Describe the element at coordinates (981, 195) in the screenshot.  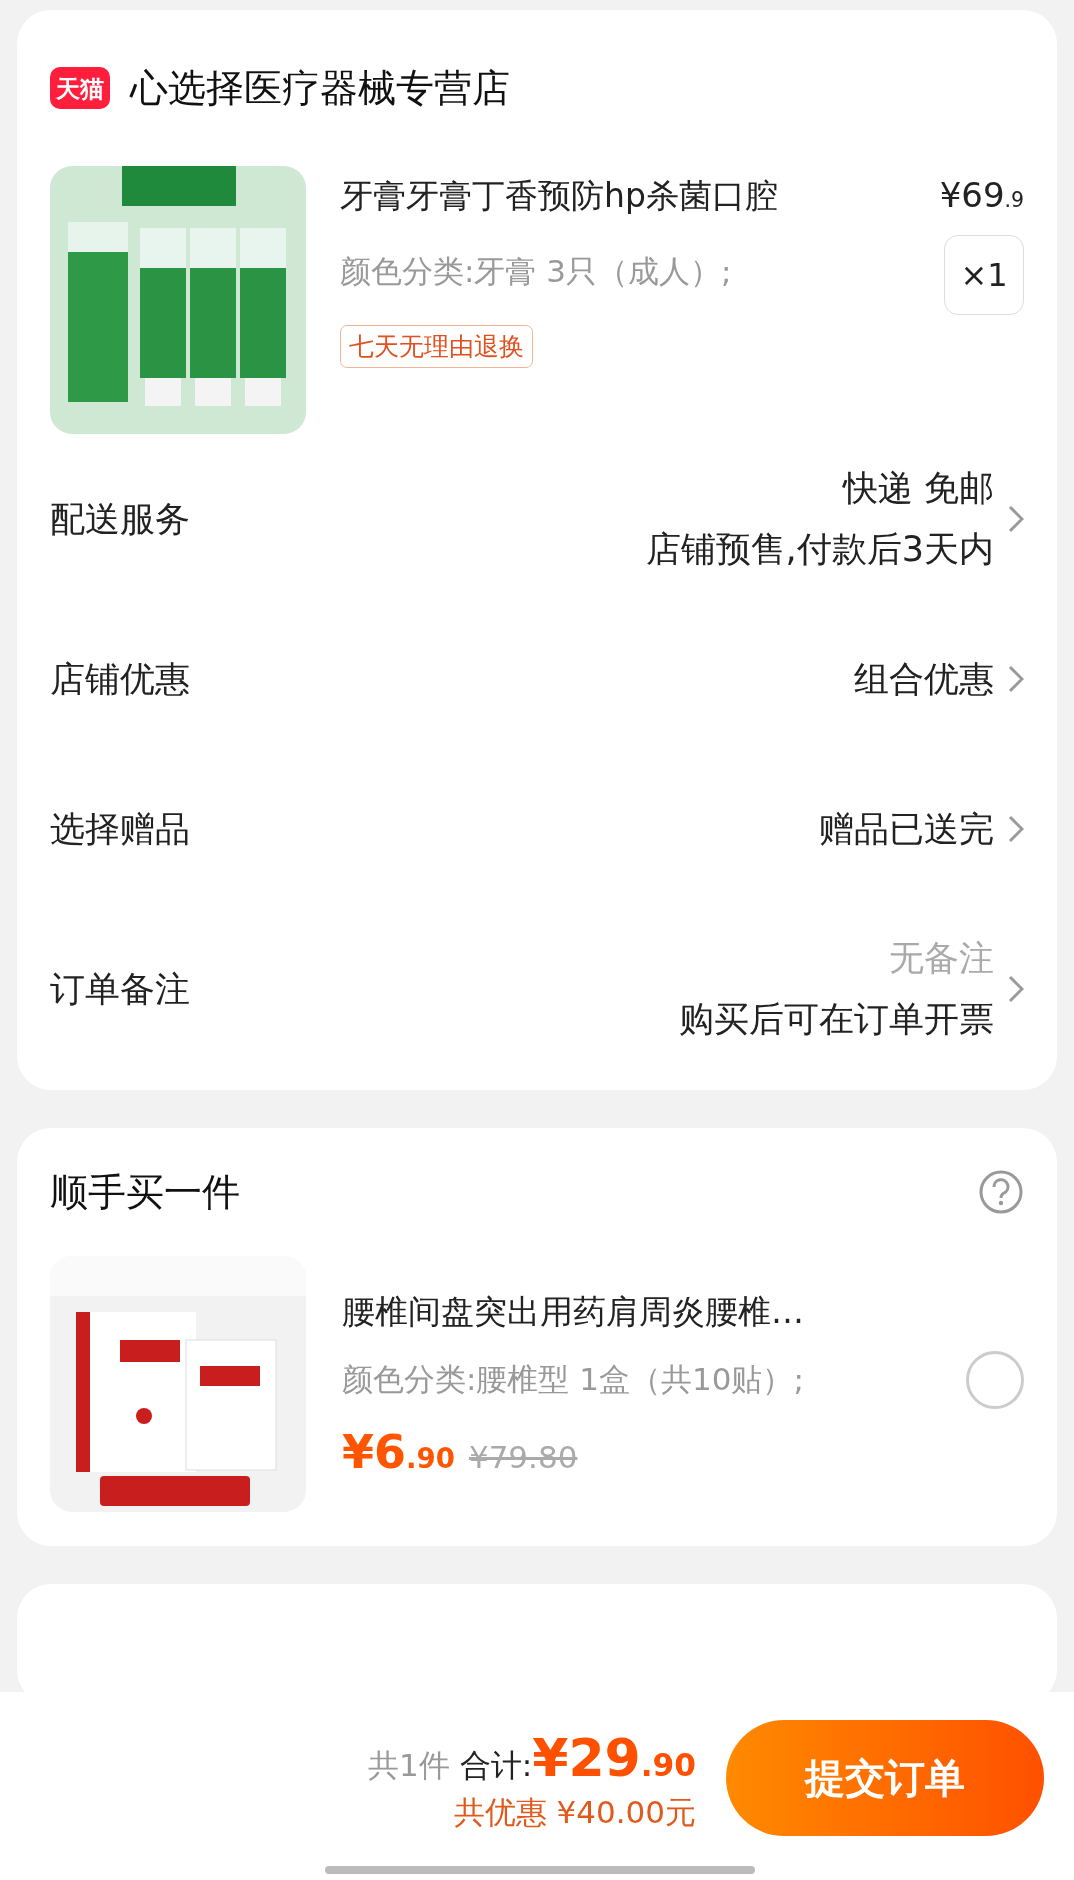
I see `product-price: ¥69.9` at that location.